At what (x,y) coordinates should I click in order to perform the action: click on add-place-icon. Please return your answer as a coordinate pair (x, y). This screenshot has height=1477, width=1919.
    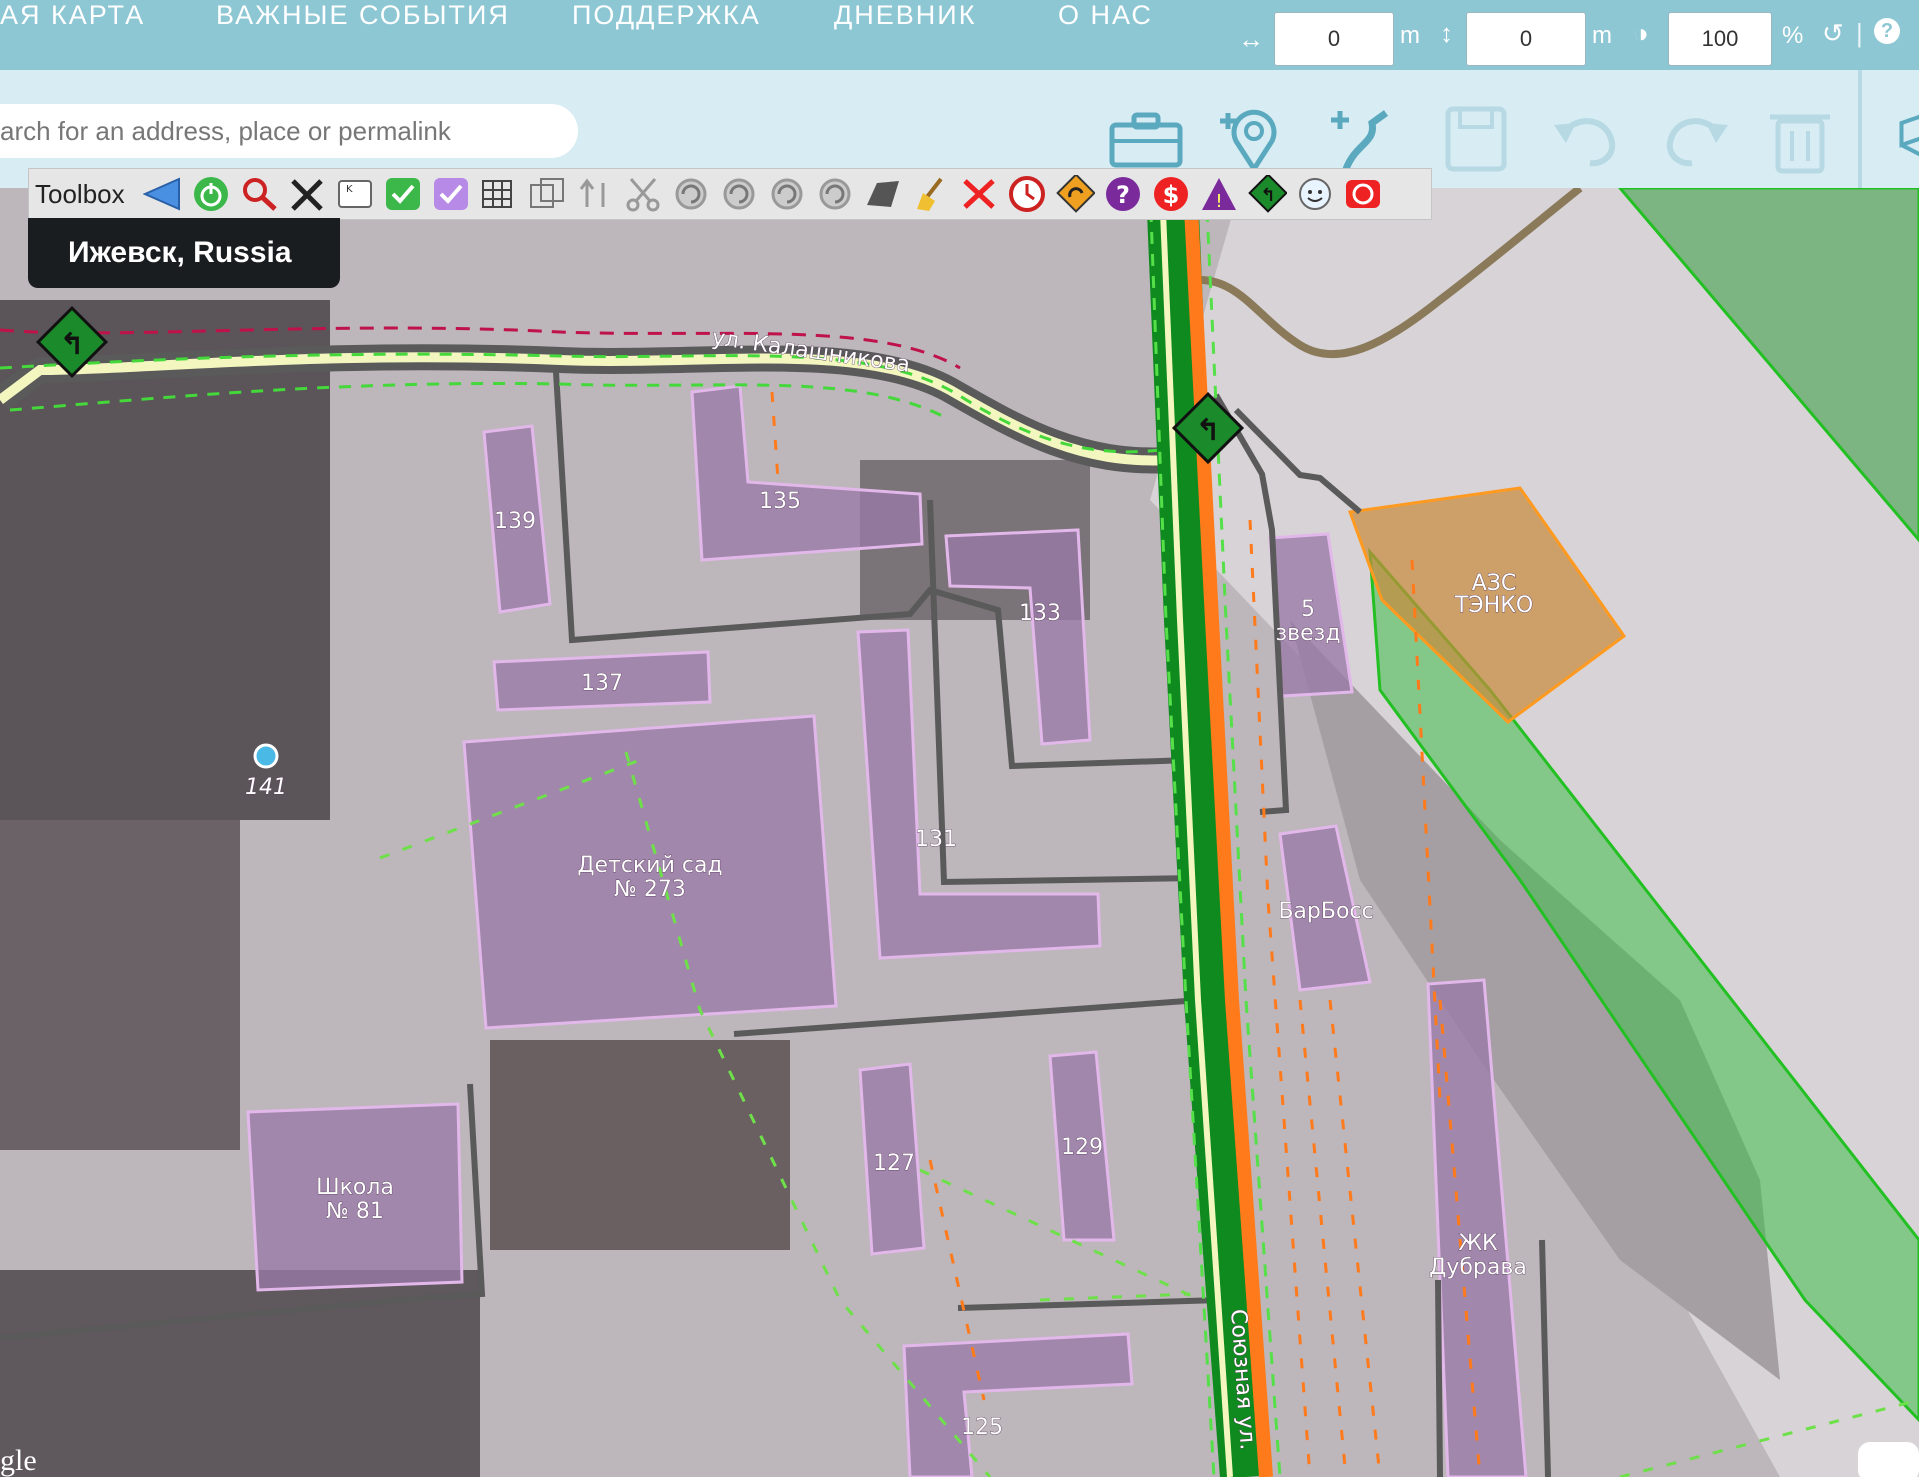
    Looking at the image, I should click on (1254, 139).